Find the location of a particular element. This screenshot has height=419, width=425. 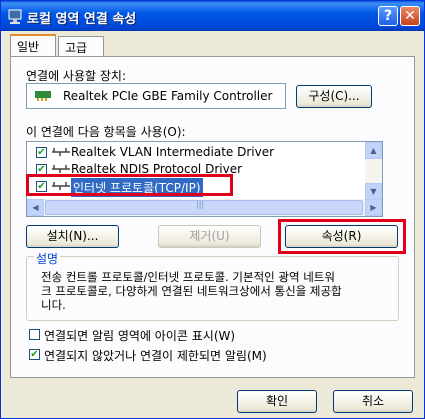

device-name: Realtek PCIe GBE Family Controller is located at coordinates (168, 96).